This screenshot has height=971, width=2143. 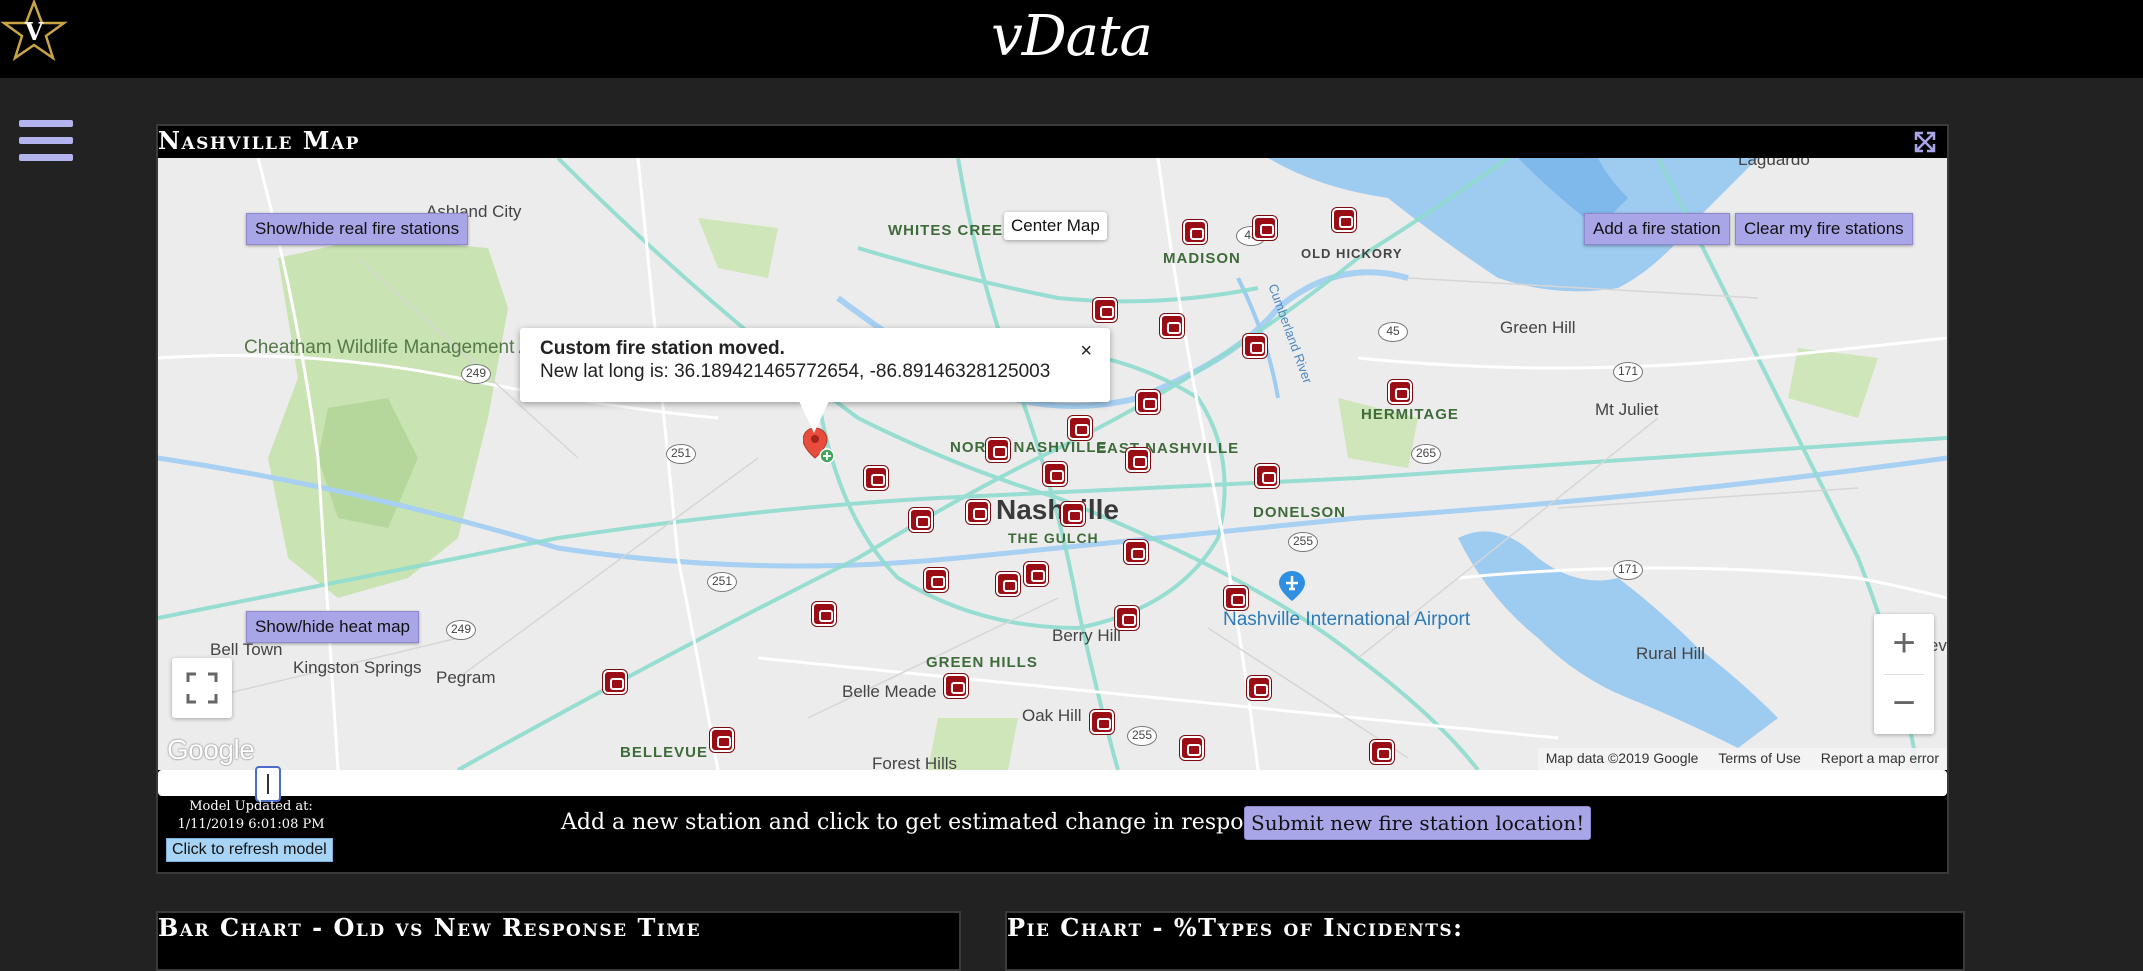 I want to click on label-green-hill: Green Hill, so click(x=1538, y=327).